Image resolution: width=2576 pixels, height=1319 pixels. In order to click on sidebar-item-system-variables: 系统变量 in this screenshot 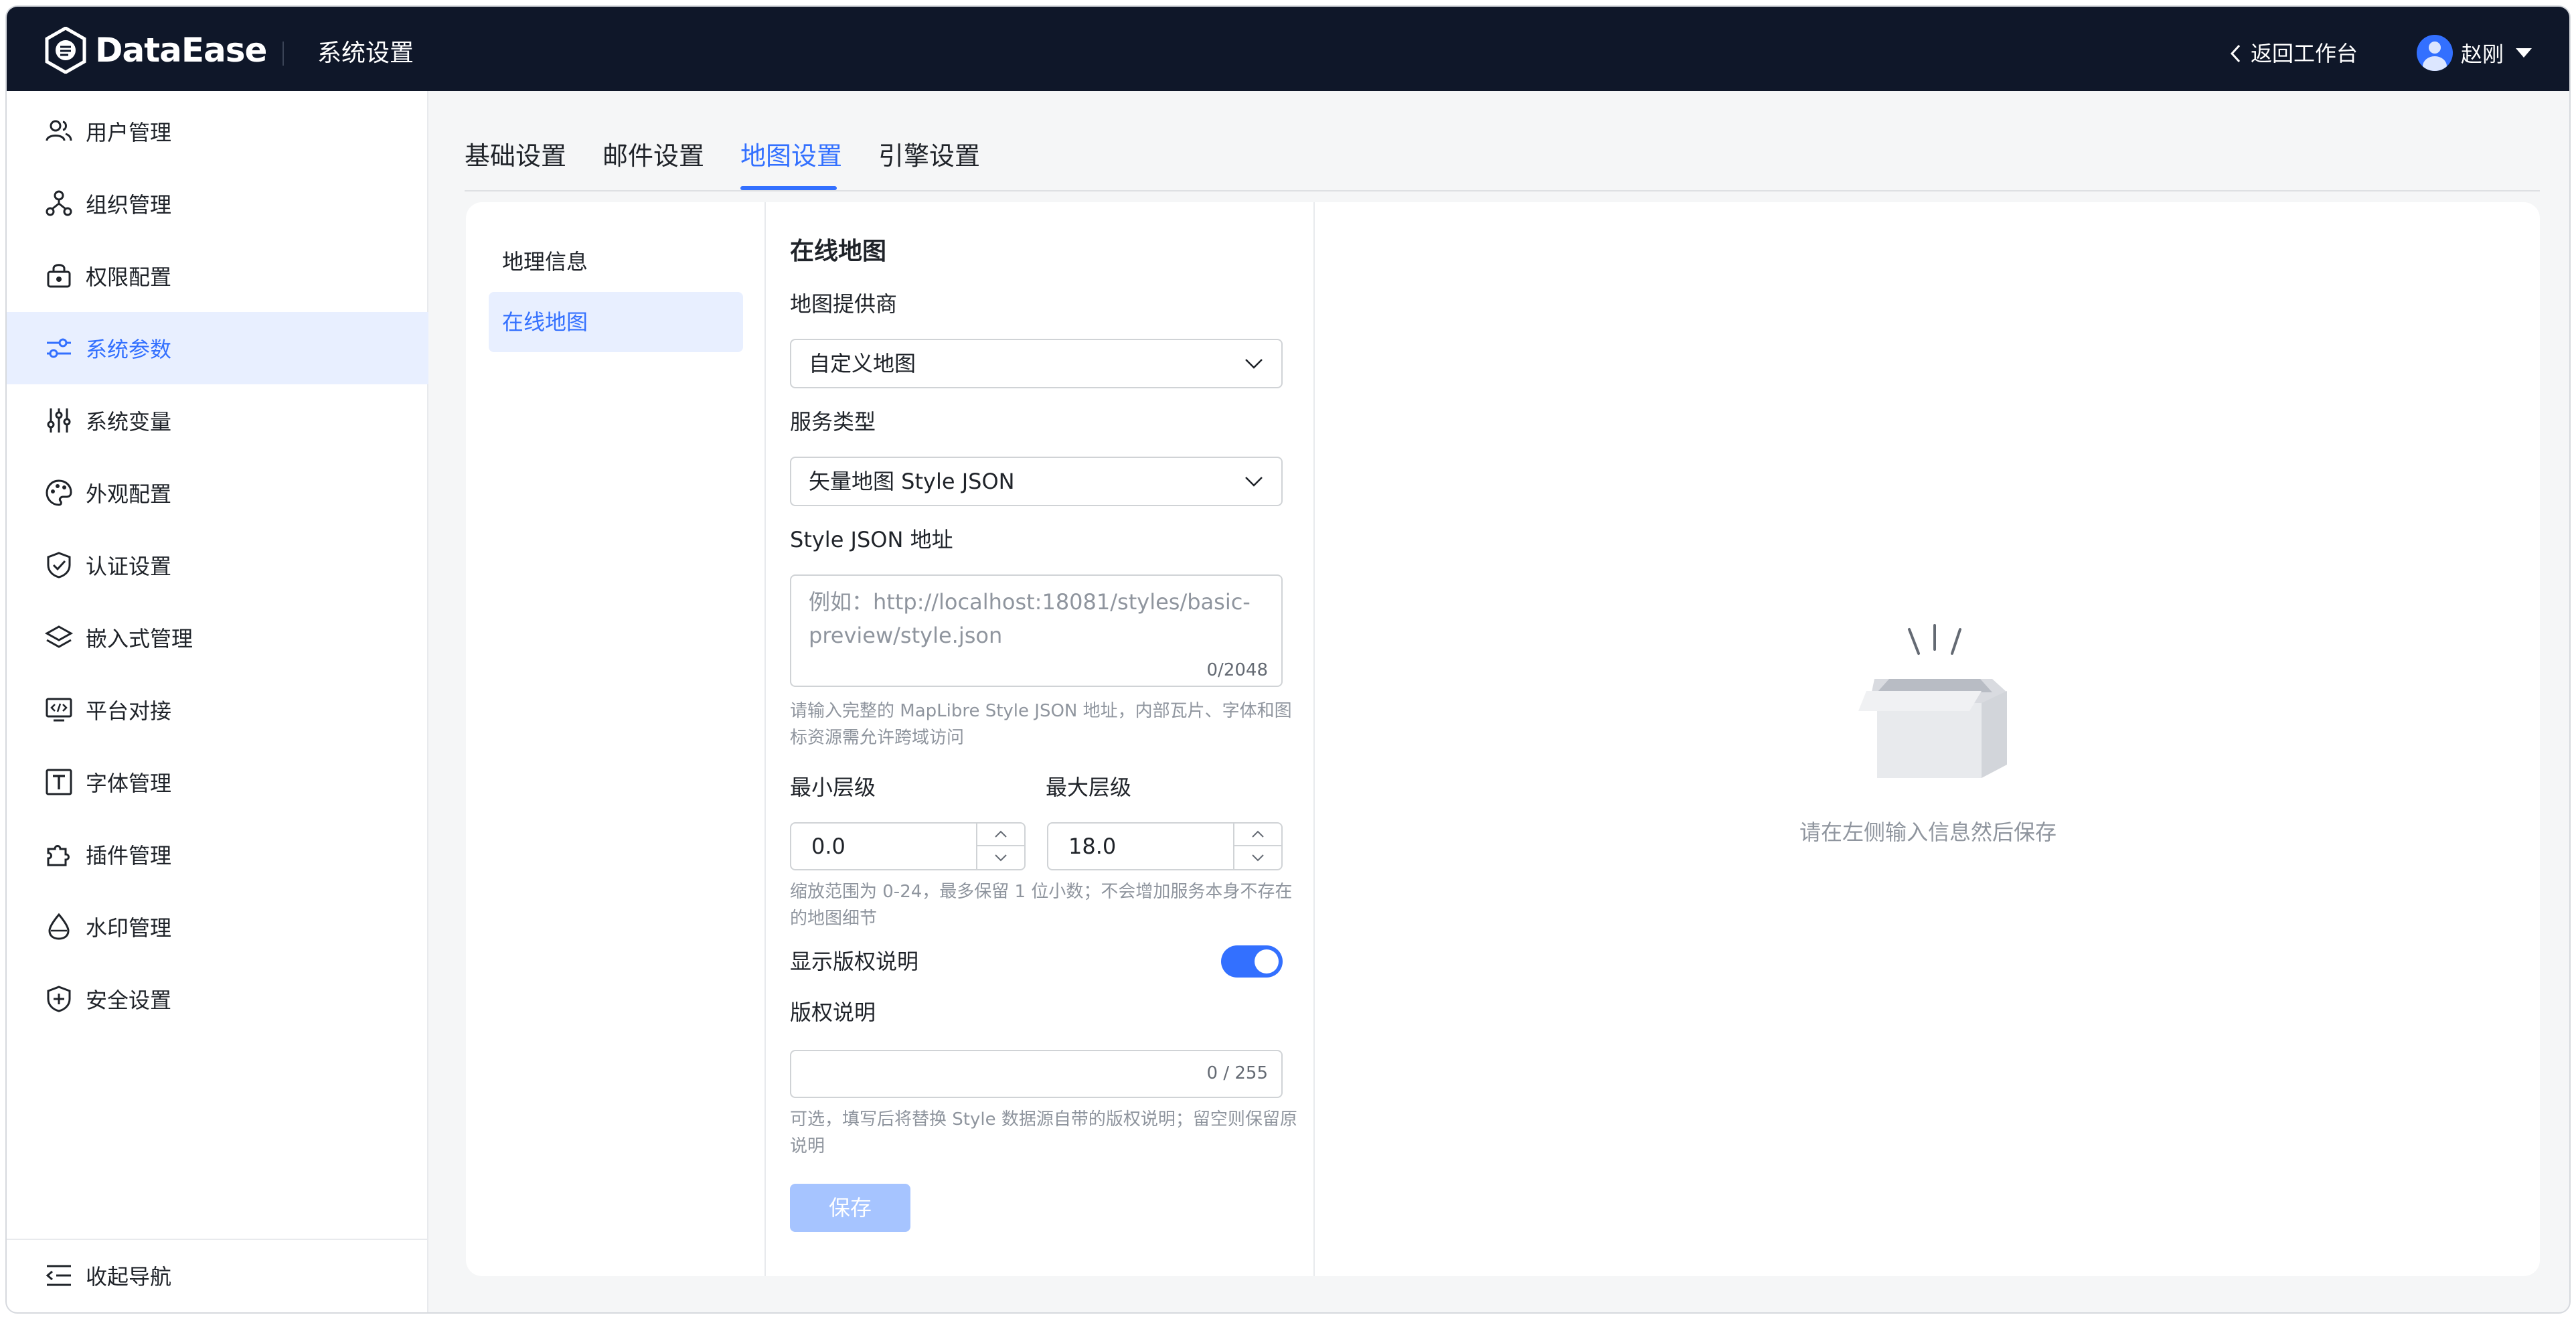, I will do `click(218, 420)`.